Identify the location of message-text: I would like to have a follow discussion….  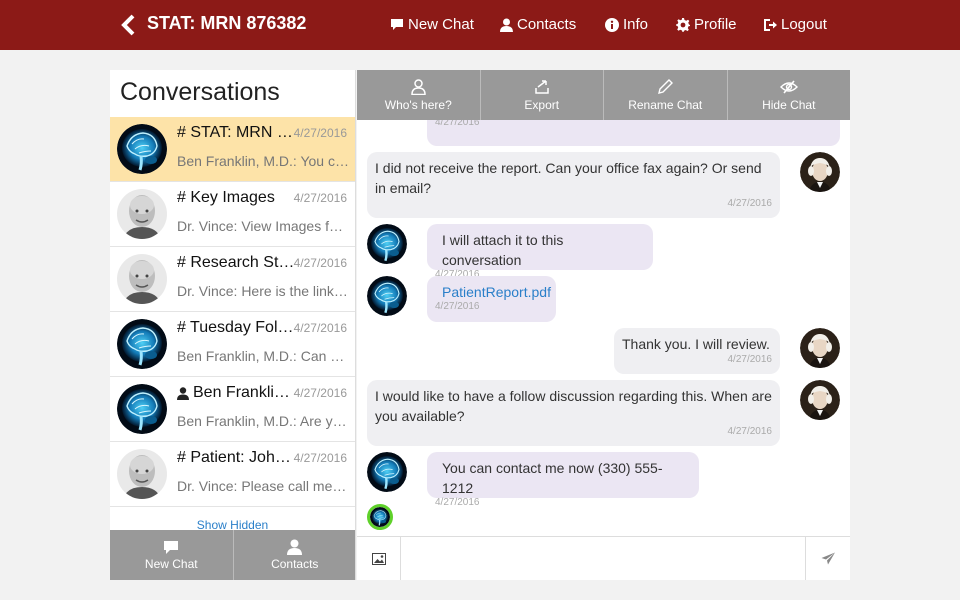
(573, 406).